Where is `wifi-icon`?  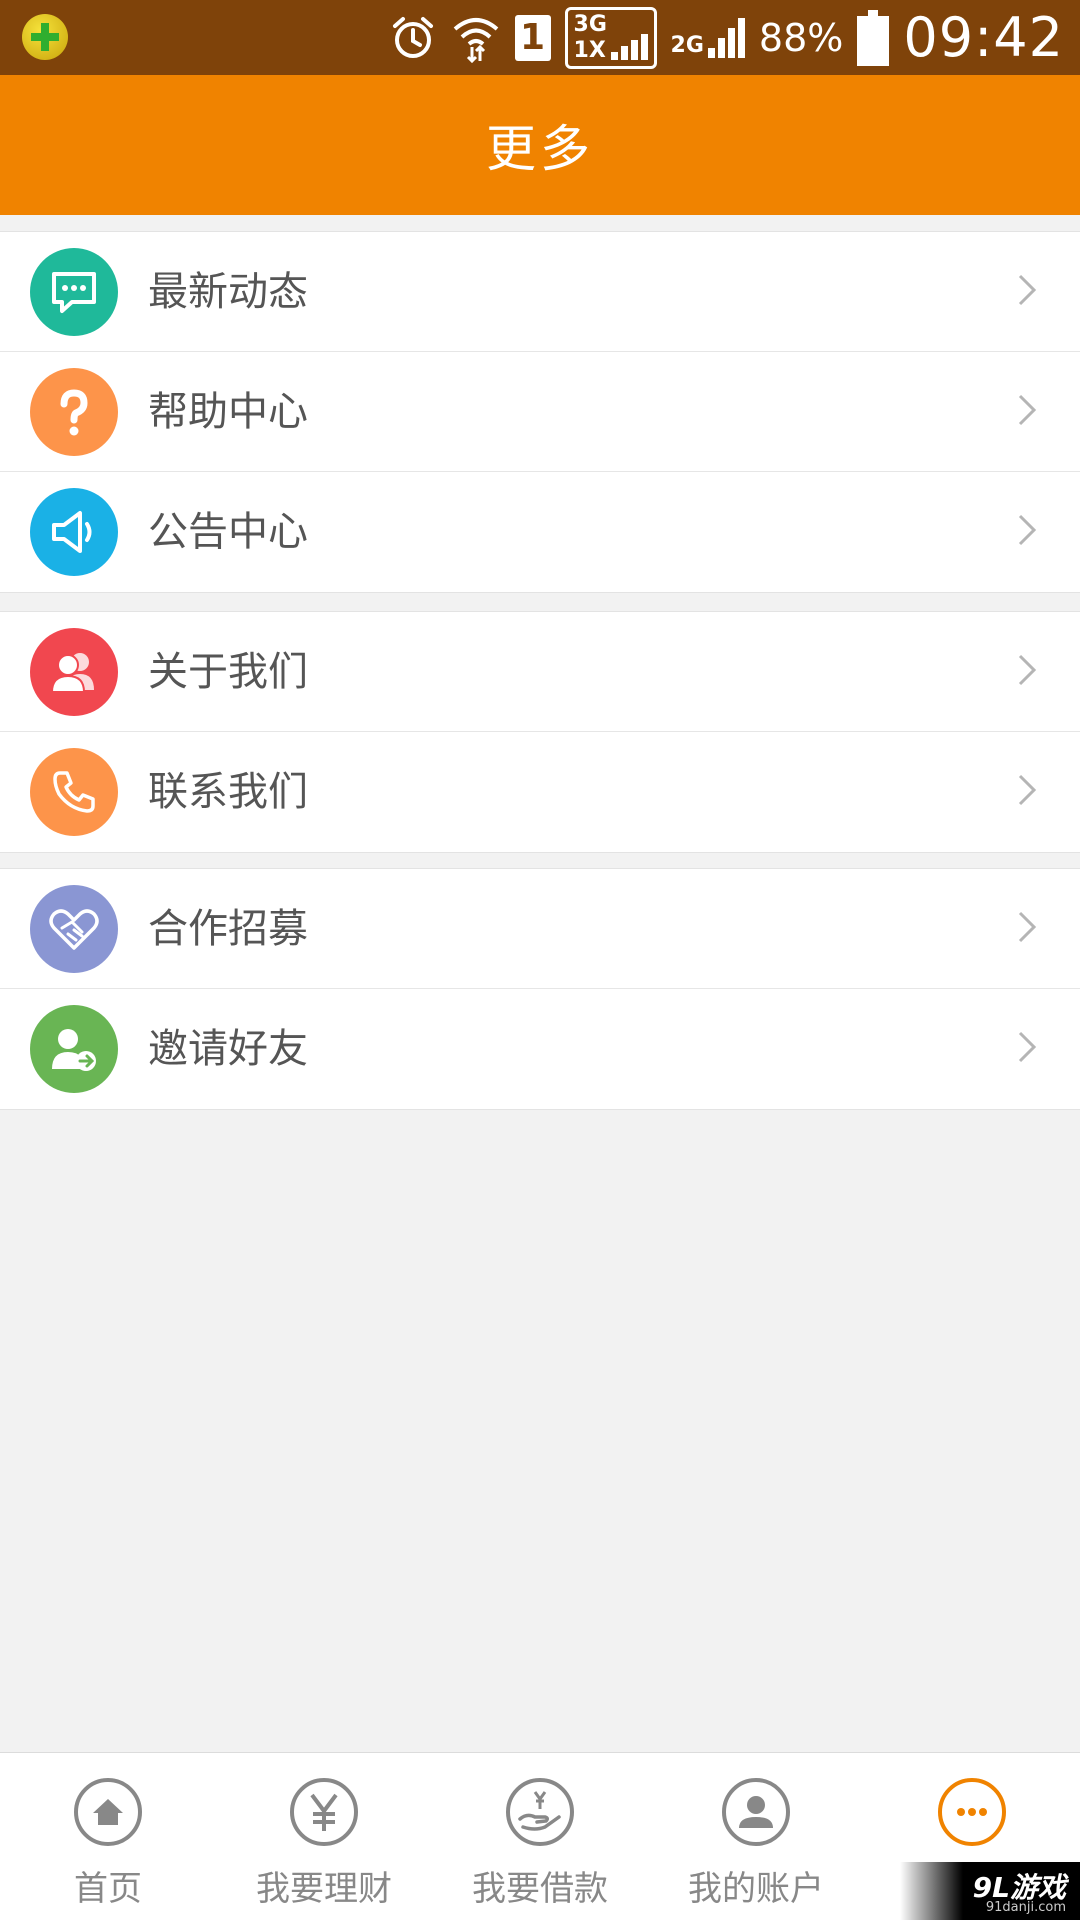 wifi-icon is located at coordinates (475, 40).